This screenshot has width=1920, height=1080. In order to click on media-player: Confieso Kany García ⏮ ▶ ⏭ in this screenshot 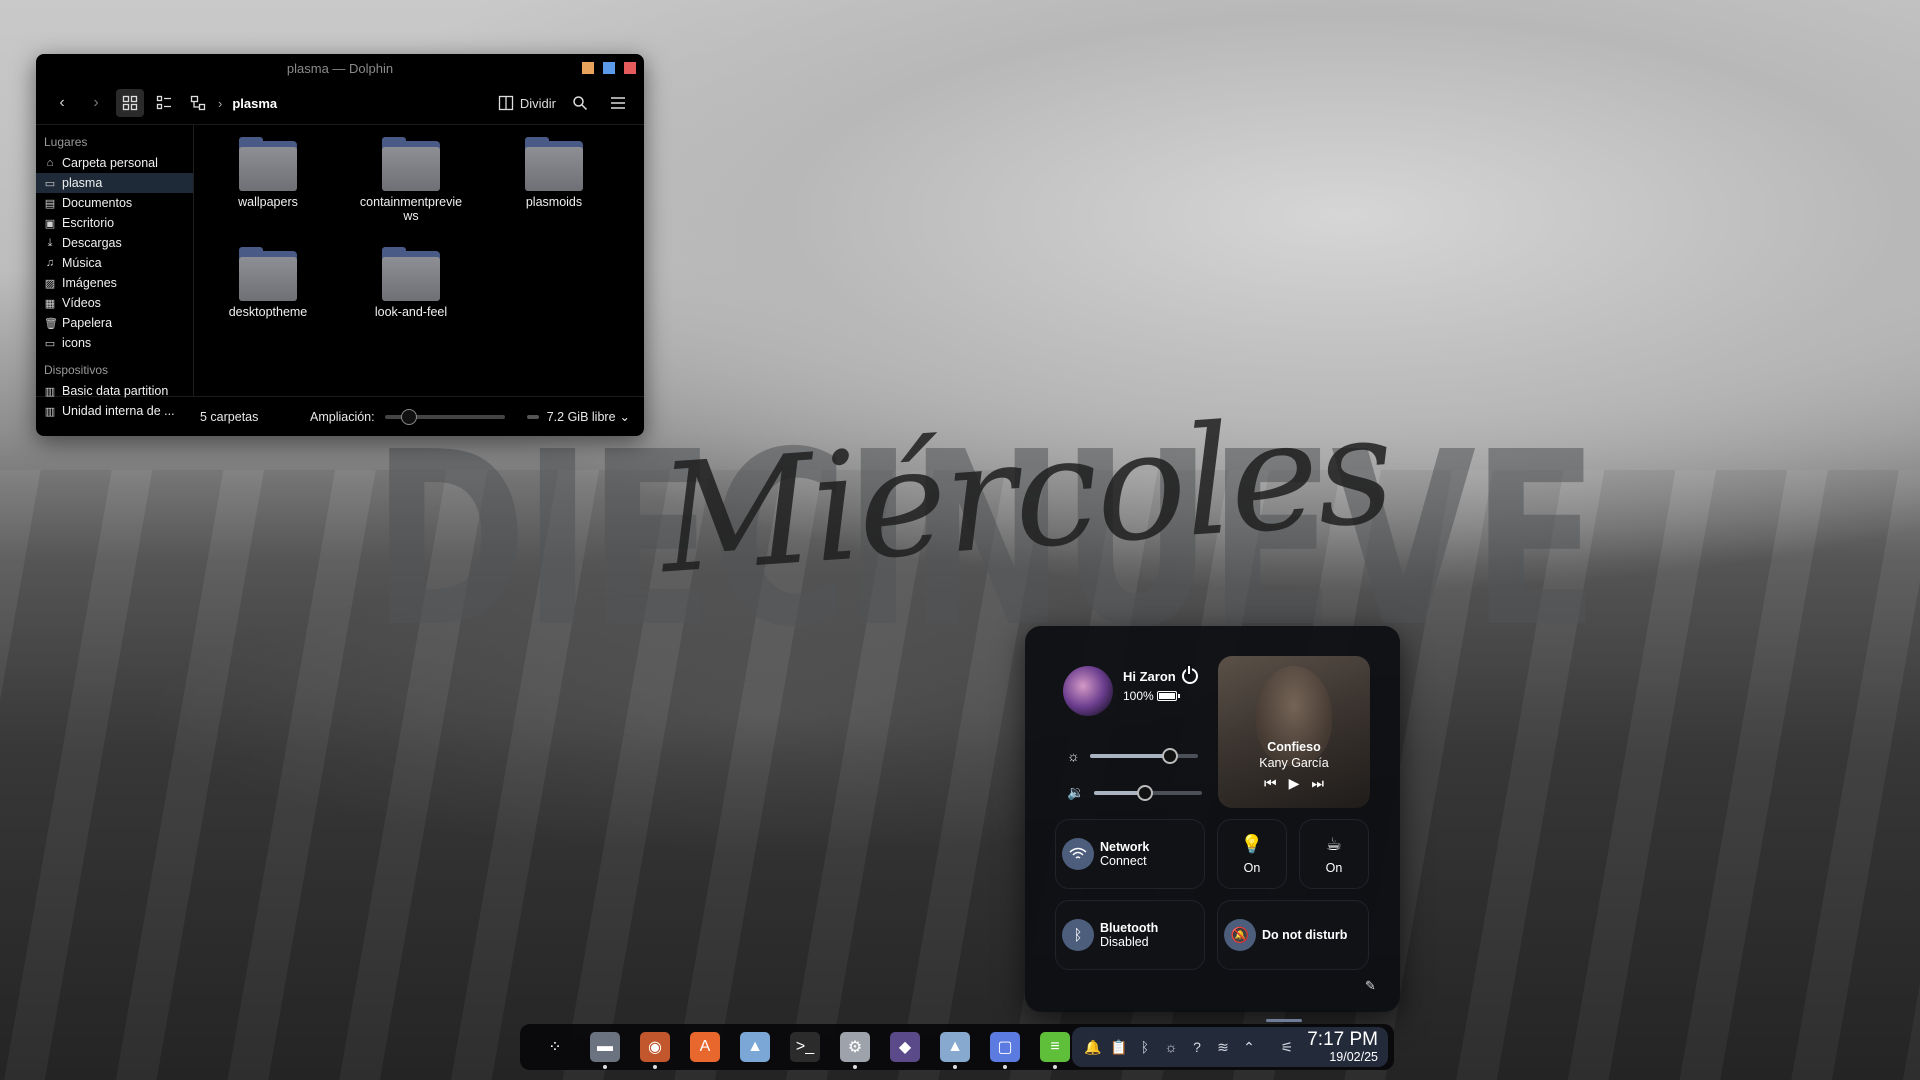, I will do `click(1294, 732)`.